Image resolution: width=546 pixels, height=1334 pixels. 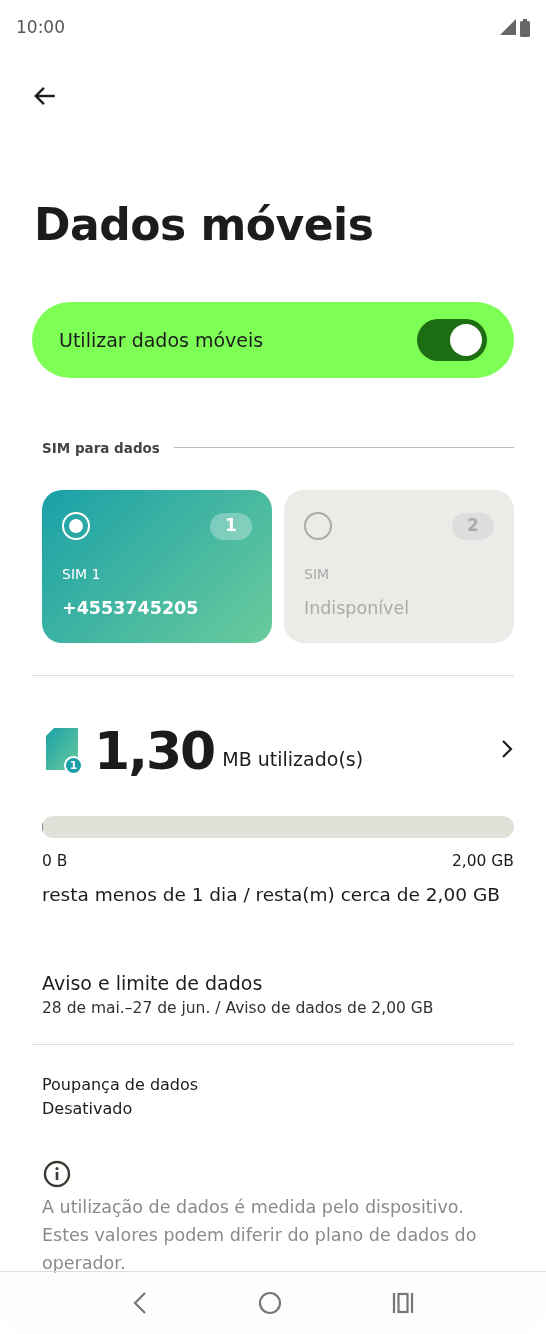 What do you see at coordinates (452, 339) in the screenshot?
I see `toggle-switch` at bounding box center [452, 339].